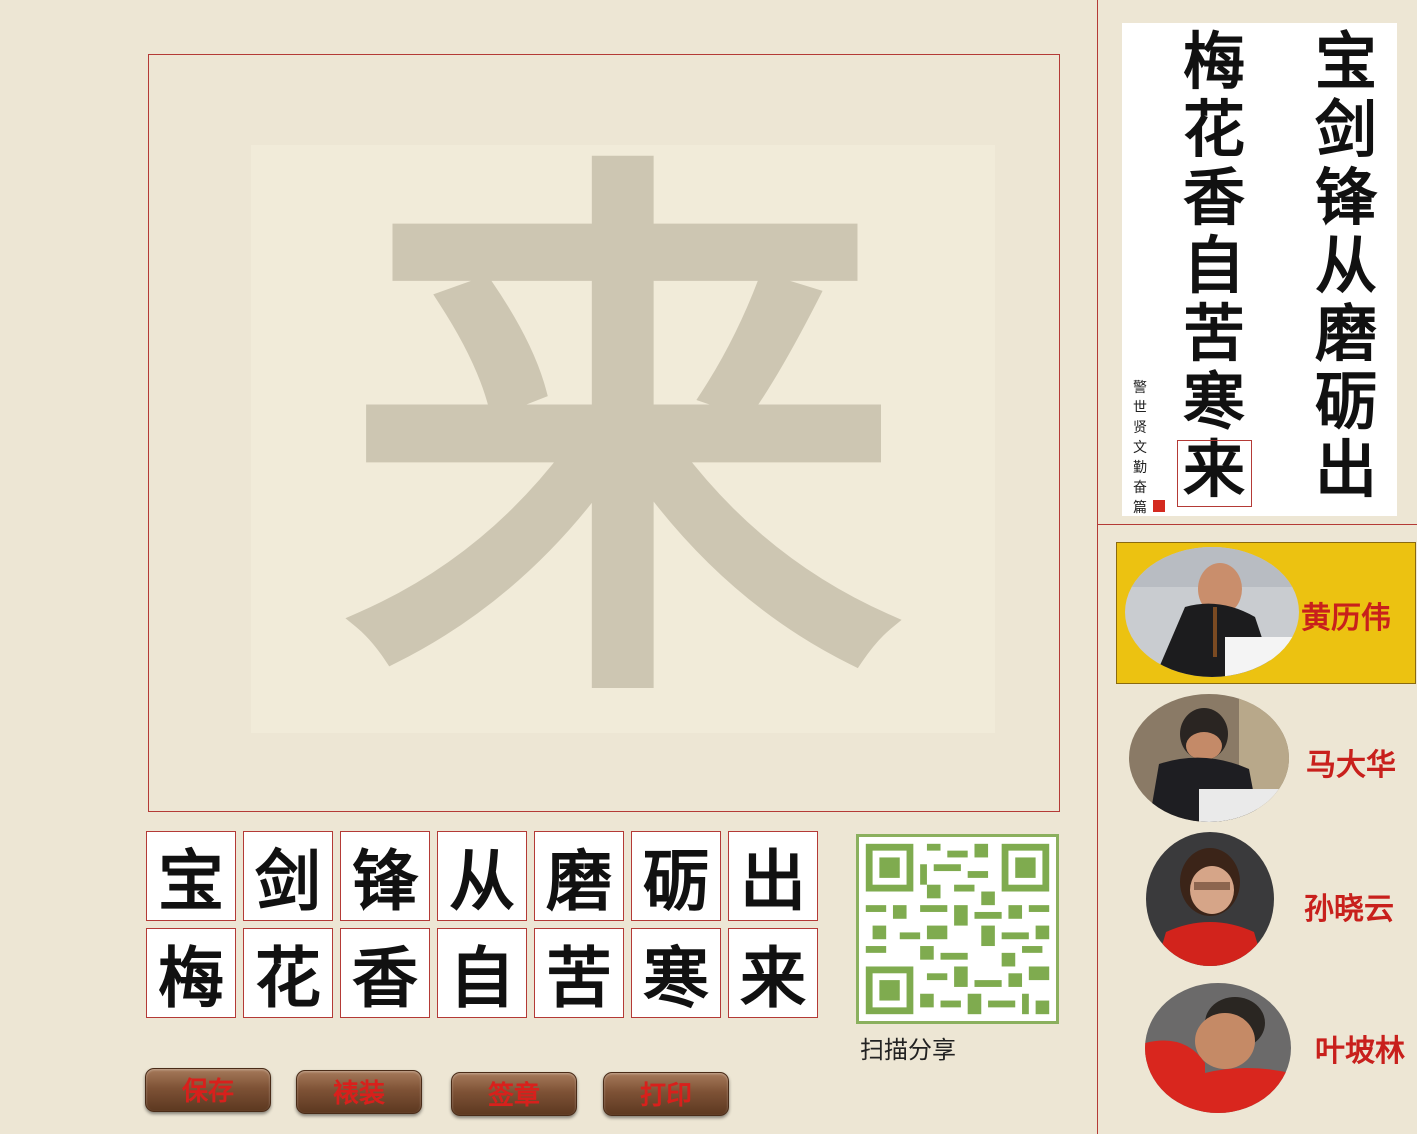 This screenshot has height=1134, width=1417. Describe the element at coordinates (1345, 401) in the screenshot. I see `scroll-char: 砺` at that location.